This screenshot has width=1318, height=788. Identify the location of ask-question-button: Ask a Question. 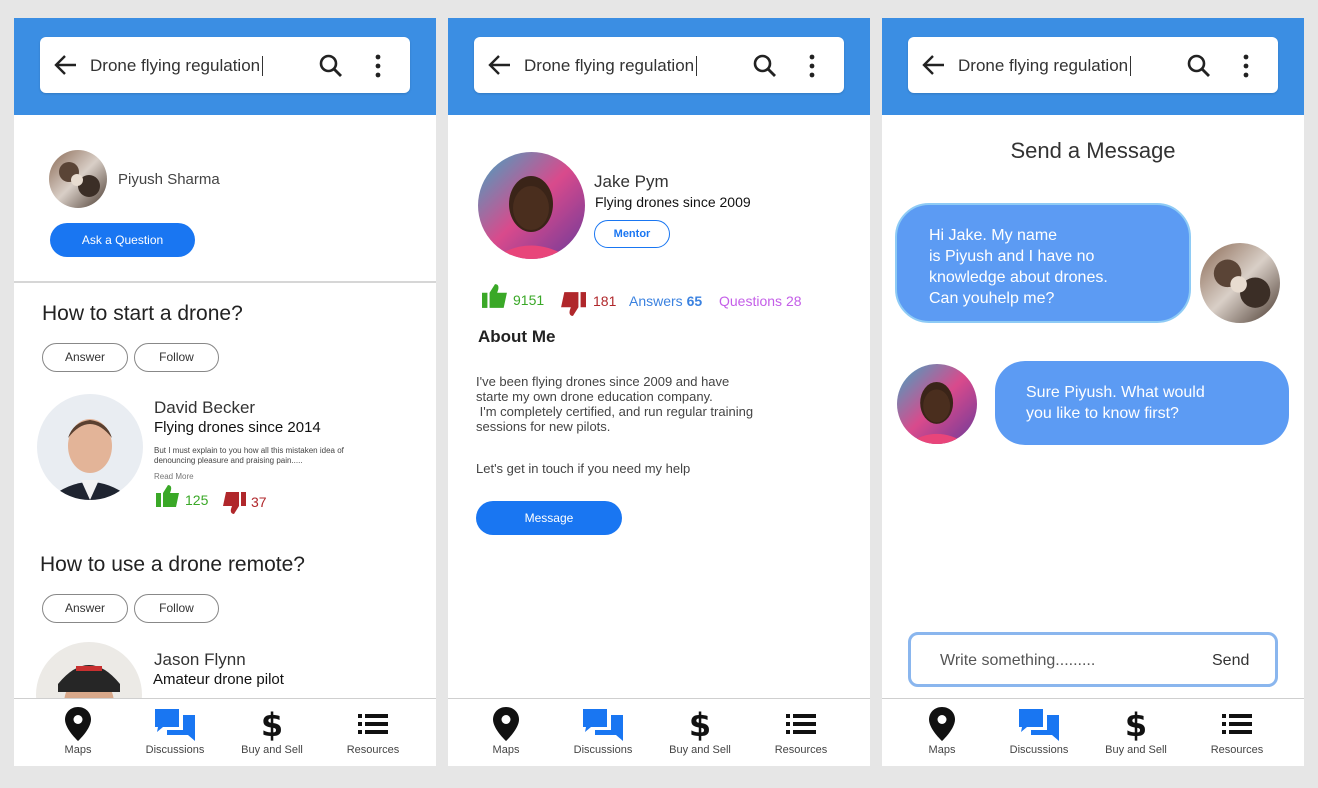
(122, 240).